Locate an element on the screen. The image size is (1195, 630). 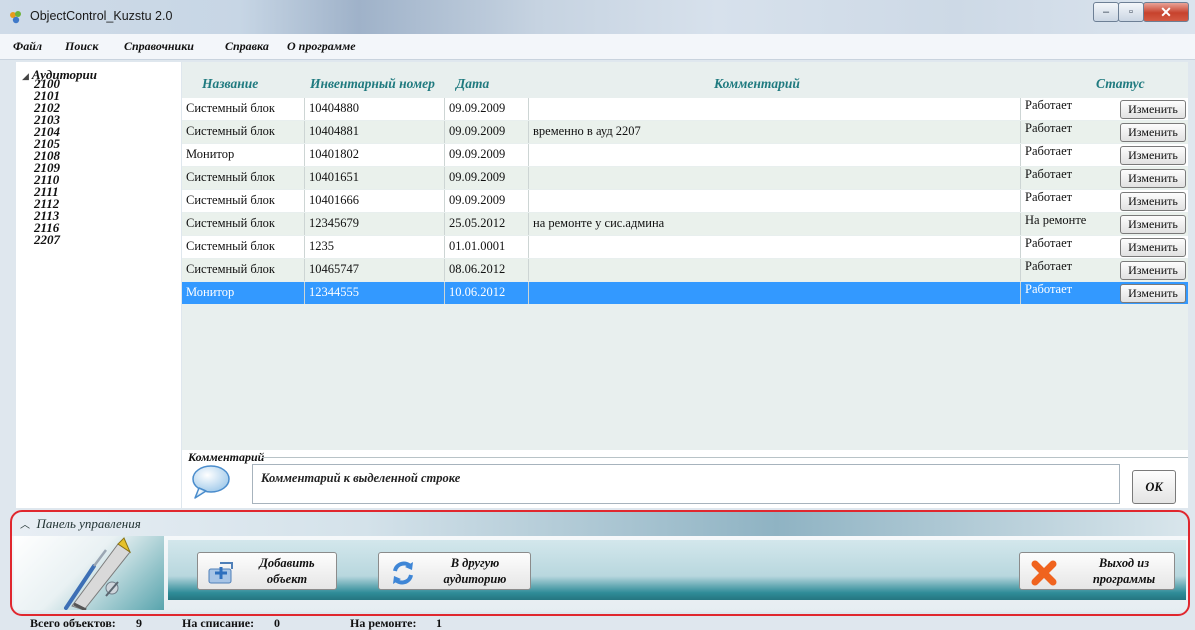
move-room-button: В другую аудиторию is located at coordinates (454, 571).